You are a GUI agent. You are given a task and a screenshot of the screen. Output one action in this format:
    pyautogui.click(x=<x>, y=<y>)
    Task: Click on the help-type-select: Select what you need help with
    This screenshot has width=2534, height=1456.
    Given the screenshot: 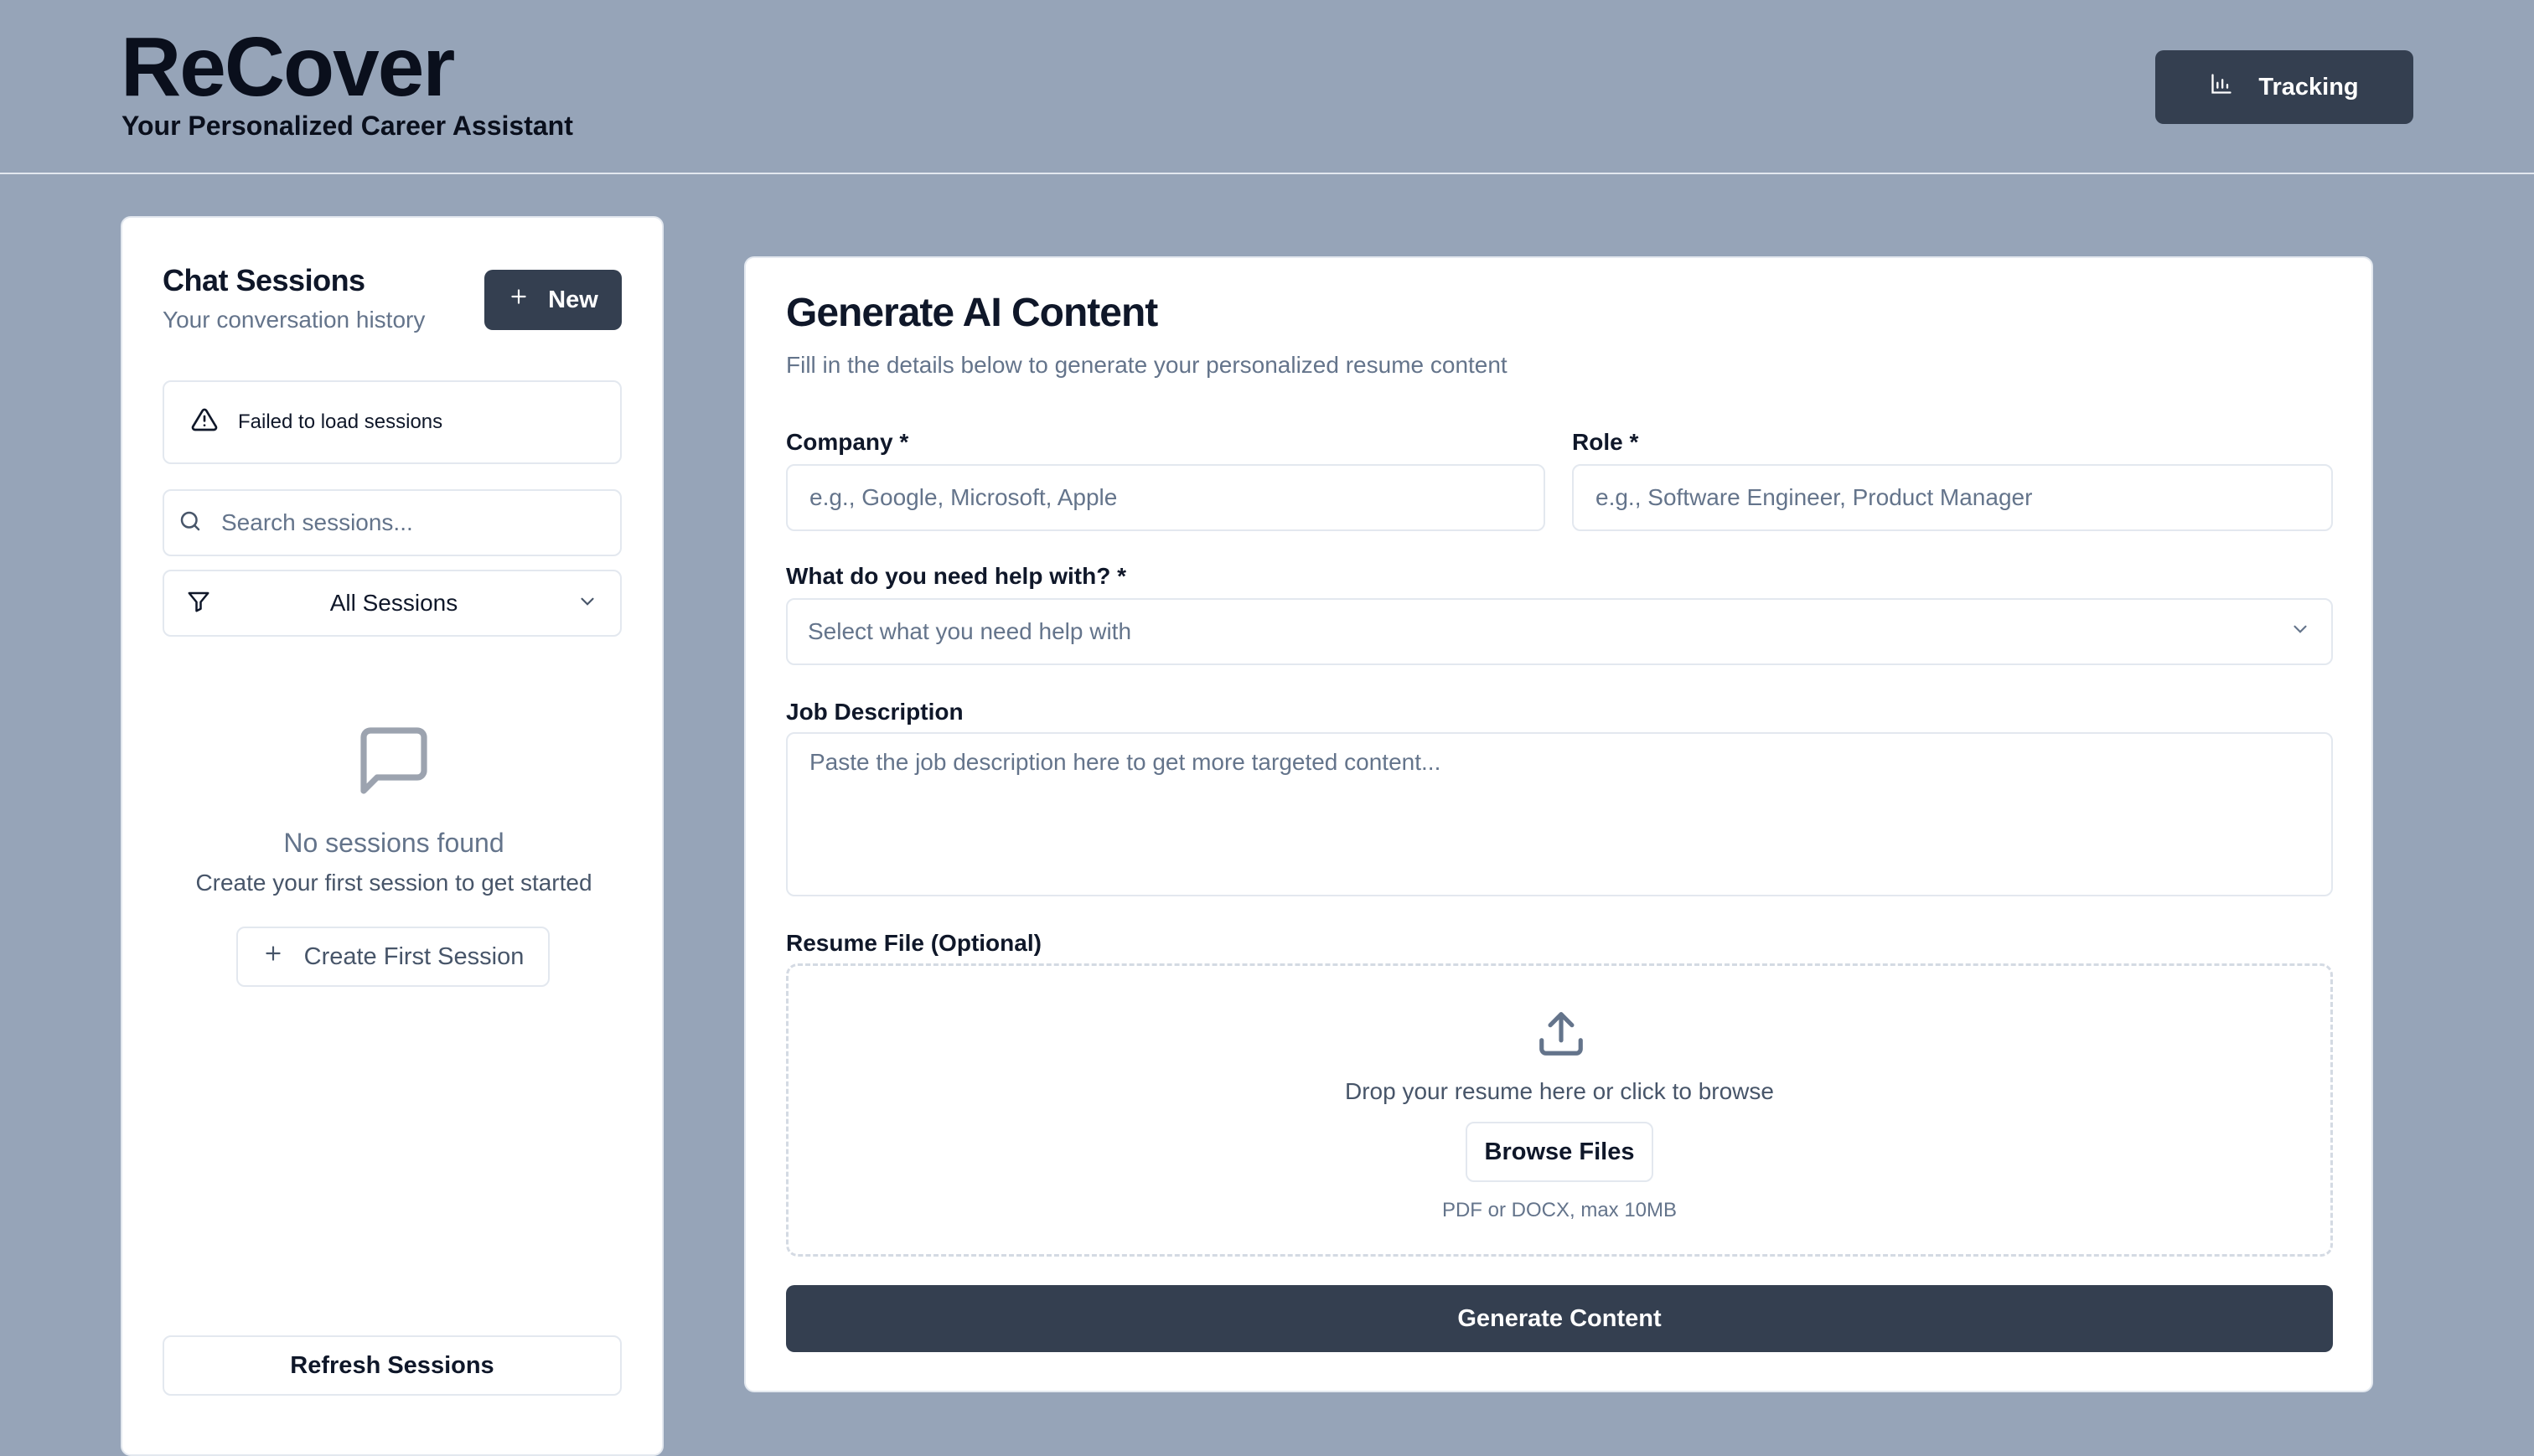 What is the action you would take?
    pyautogui.click(x=1559, y=631)
    